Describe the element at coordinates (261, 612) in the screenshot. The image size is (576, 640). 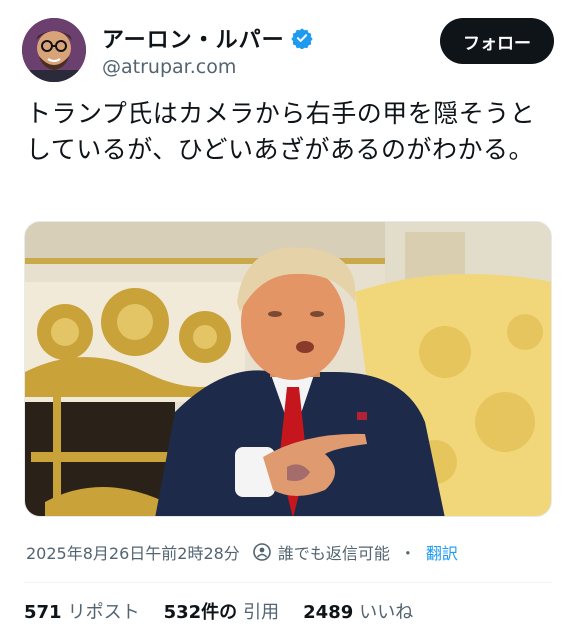
I see `quotes-label: 引用` at that location.